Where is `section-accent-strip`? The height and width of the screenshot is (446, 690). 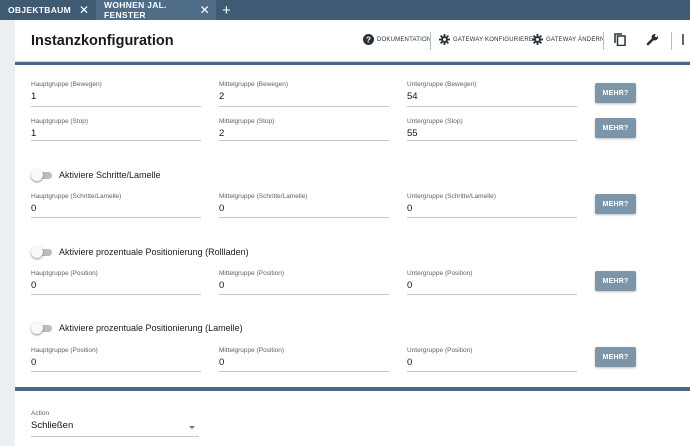 section-accent-strip is located at coordinates (352, 389).